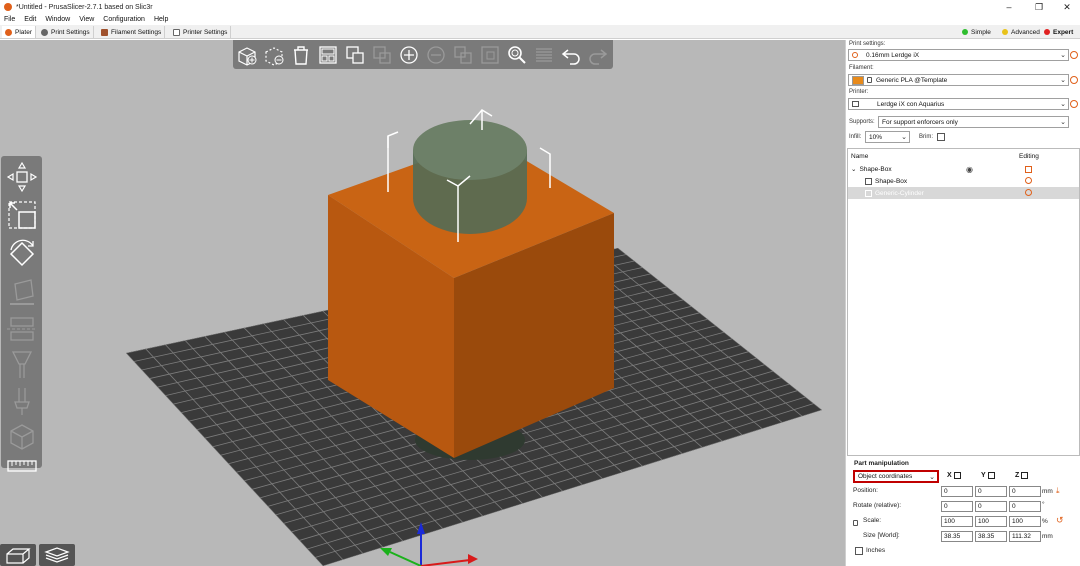  Describe the element at coordinates (859, 551) in the screenshot. I see `inches-checkbox` at that location.